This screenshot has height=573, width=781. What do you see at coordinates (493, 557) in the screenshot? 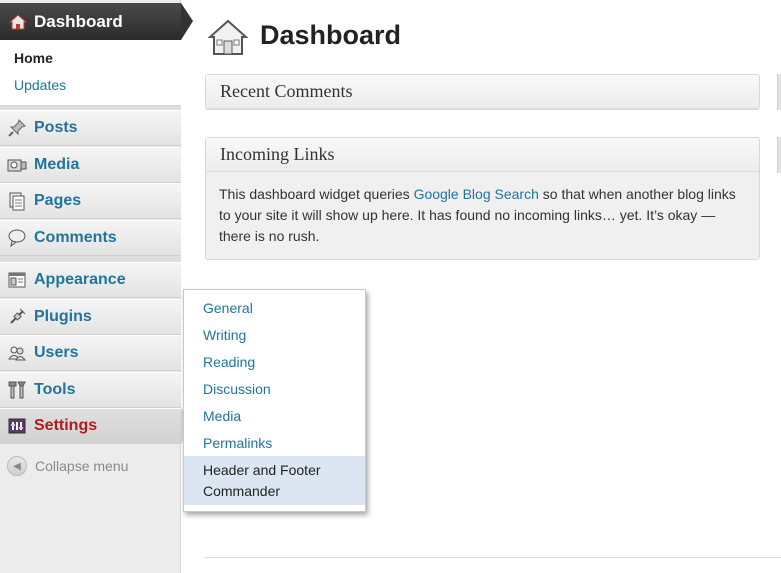
I see `divider` at bounding box center [493, 557].